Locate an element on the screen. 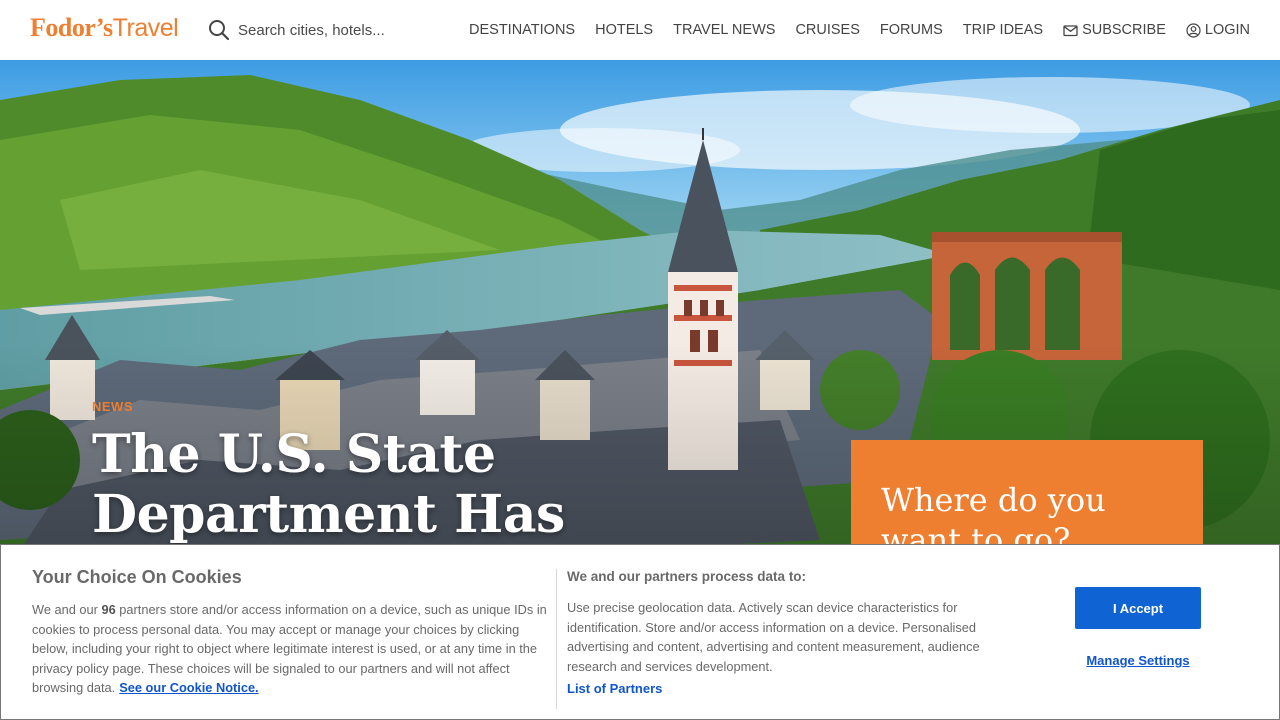  cookie-title: Your Choice On Cookies is located at coordinates (137, 577).